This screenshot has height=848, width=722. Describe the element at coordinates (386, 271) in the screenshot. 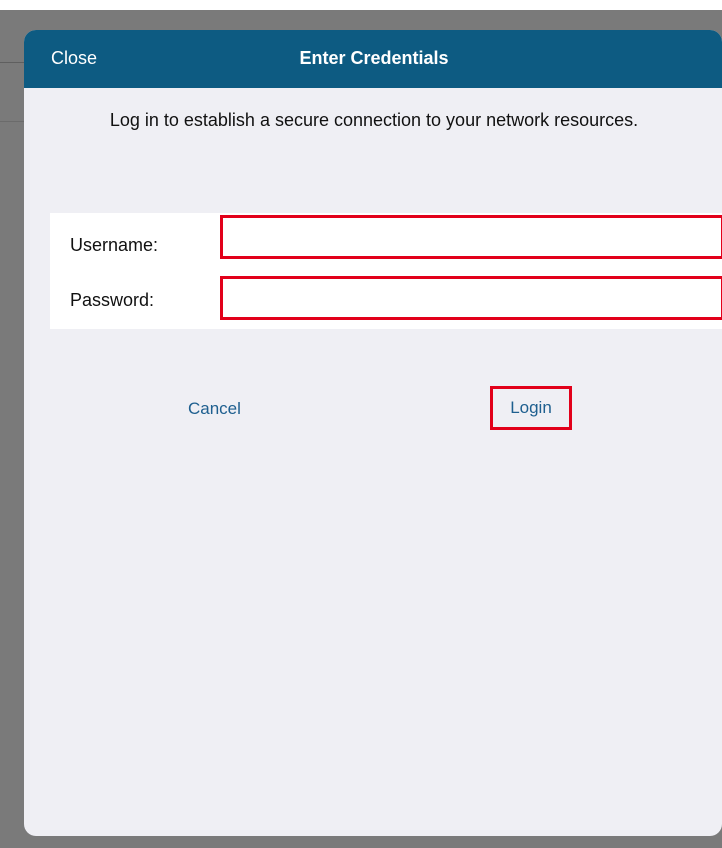

I see `credentials-form: Username: Password:` at that location.